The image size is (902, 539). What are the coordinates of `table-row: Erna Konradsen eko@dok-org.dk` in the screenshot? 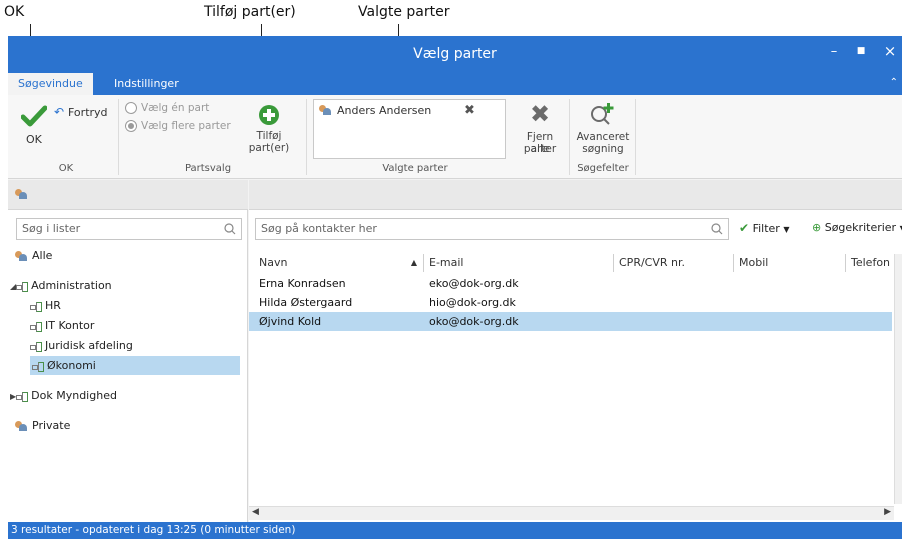 It's located at (570, 283).